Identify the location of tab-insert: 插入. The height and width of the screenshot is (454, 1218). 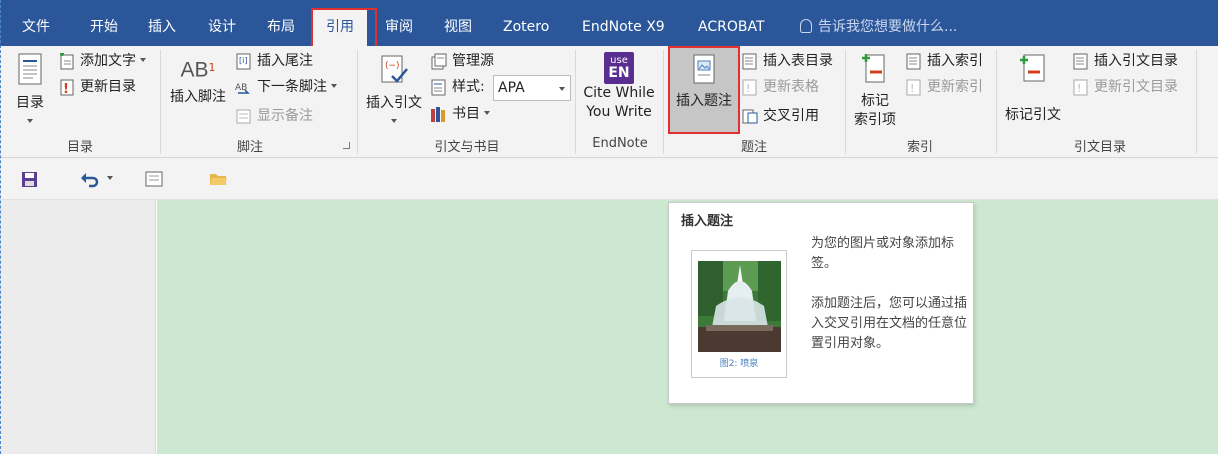
(162, 23).